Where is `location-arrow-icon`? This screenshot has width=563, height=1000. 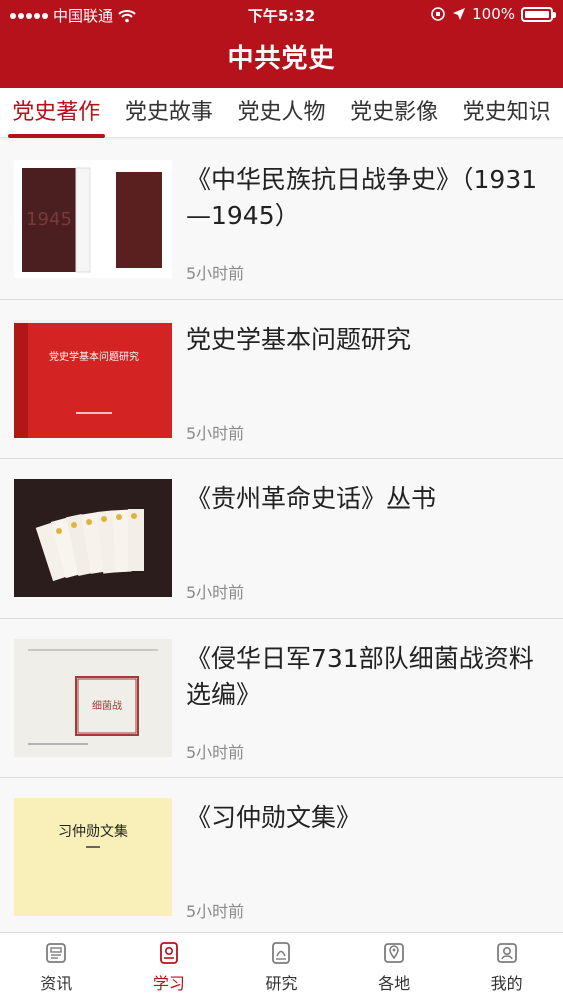 location-arrow-icon is located at coordinates (459, 14).